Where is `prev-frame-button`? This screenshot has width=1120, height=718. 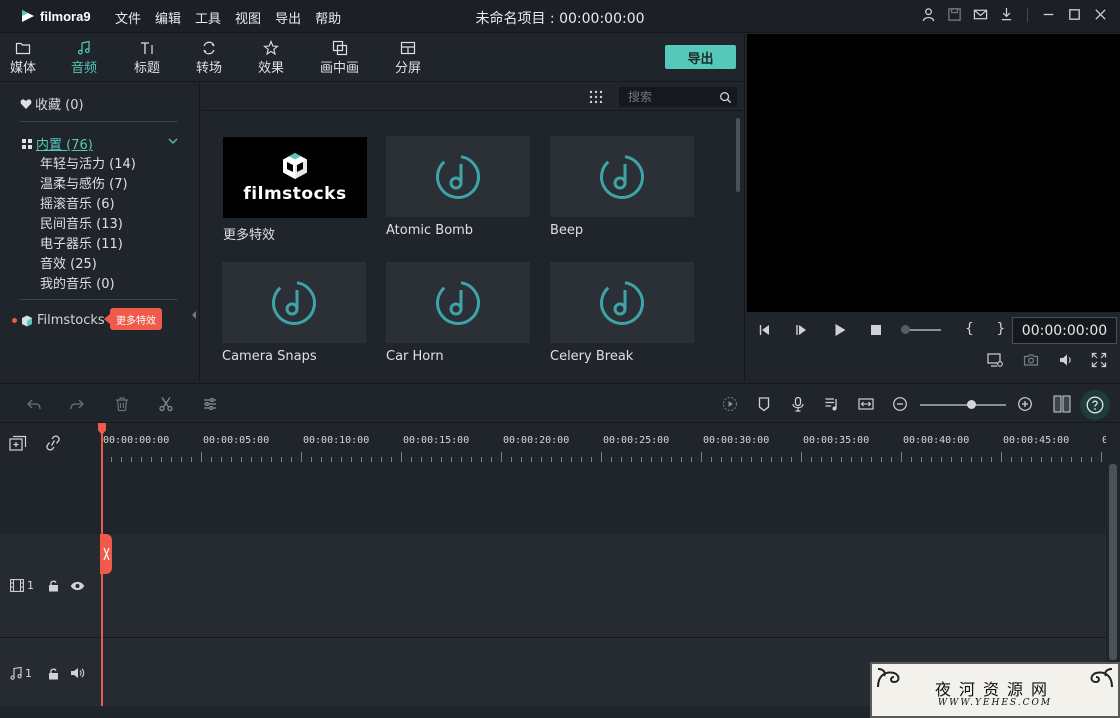
prev-frame-button is located at coordinates (765, 330).